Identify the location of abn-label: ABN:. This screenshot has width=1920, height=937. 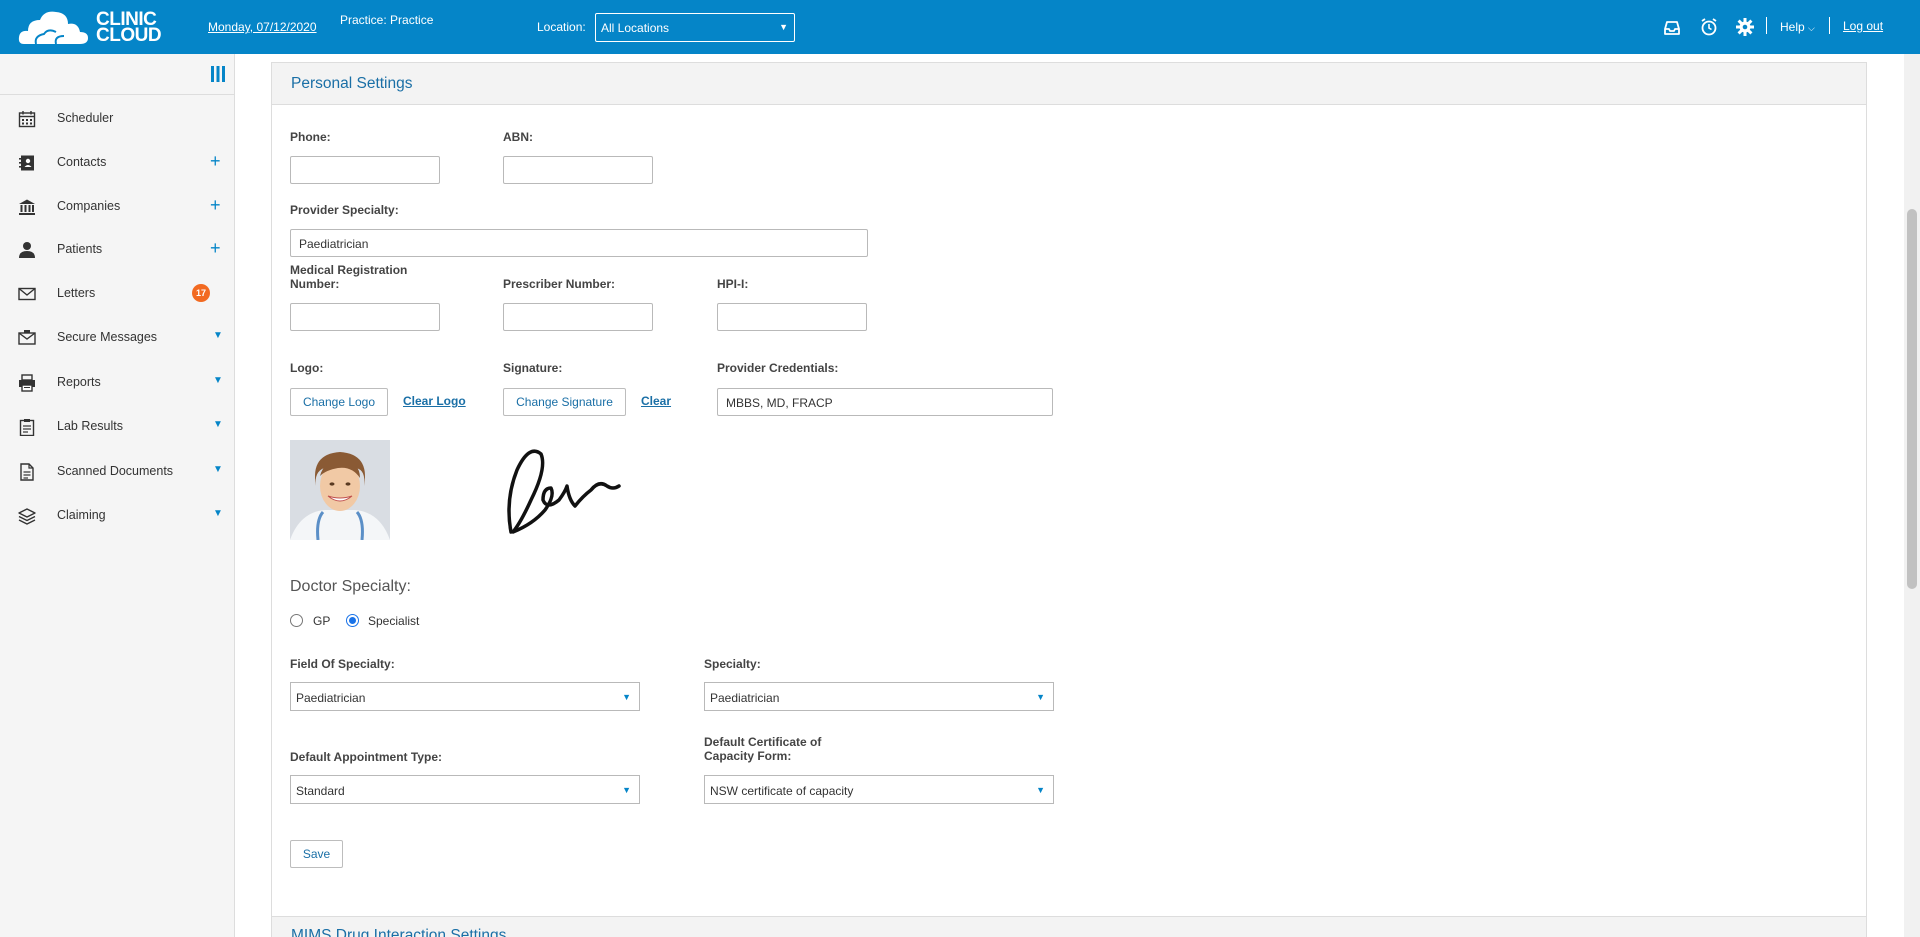
(518, 137).